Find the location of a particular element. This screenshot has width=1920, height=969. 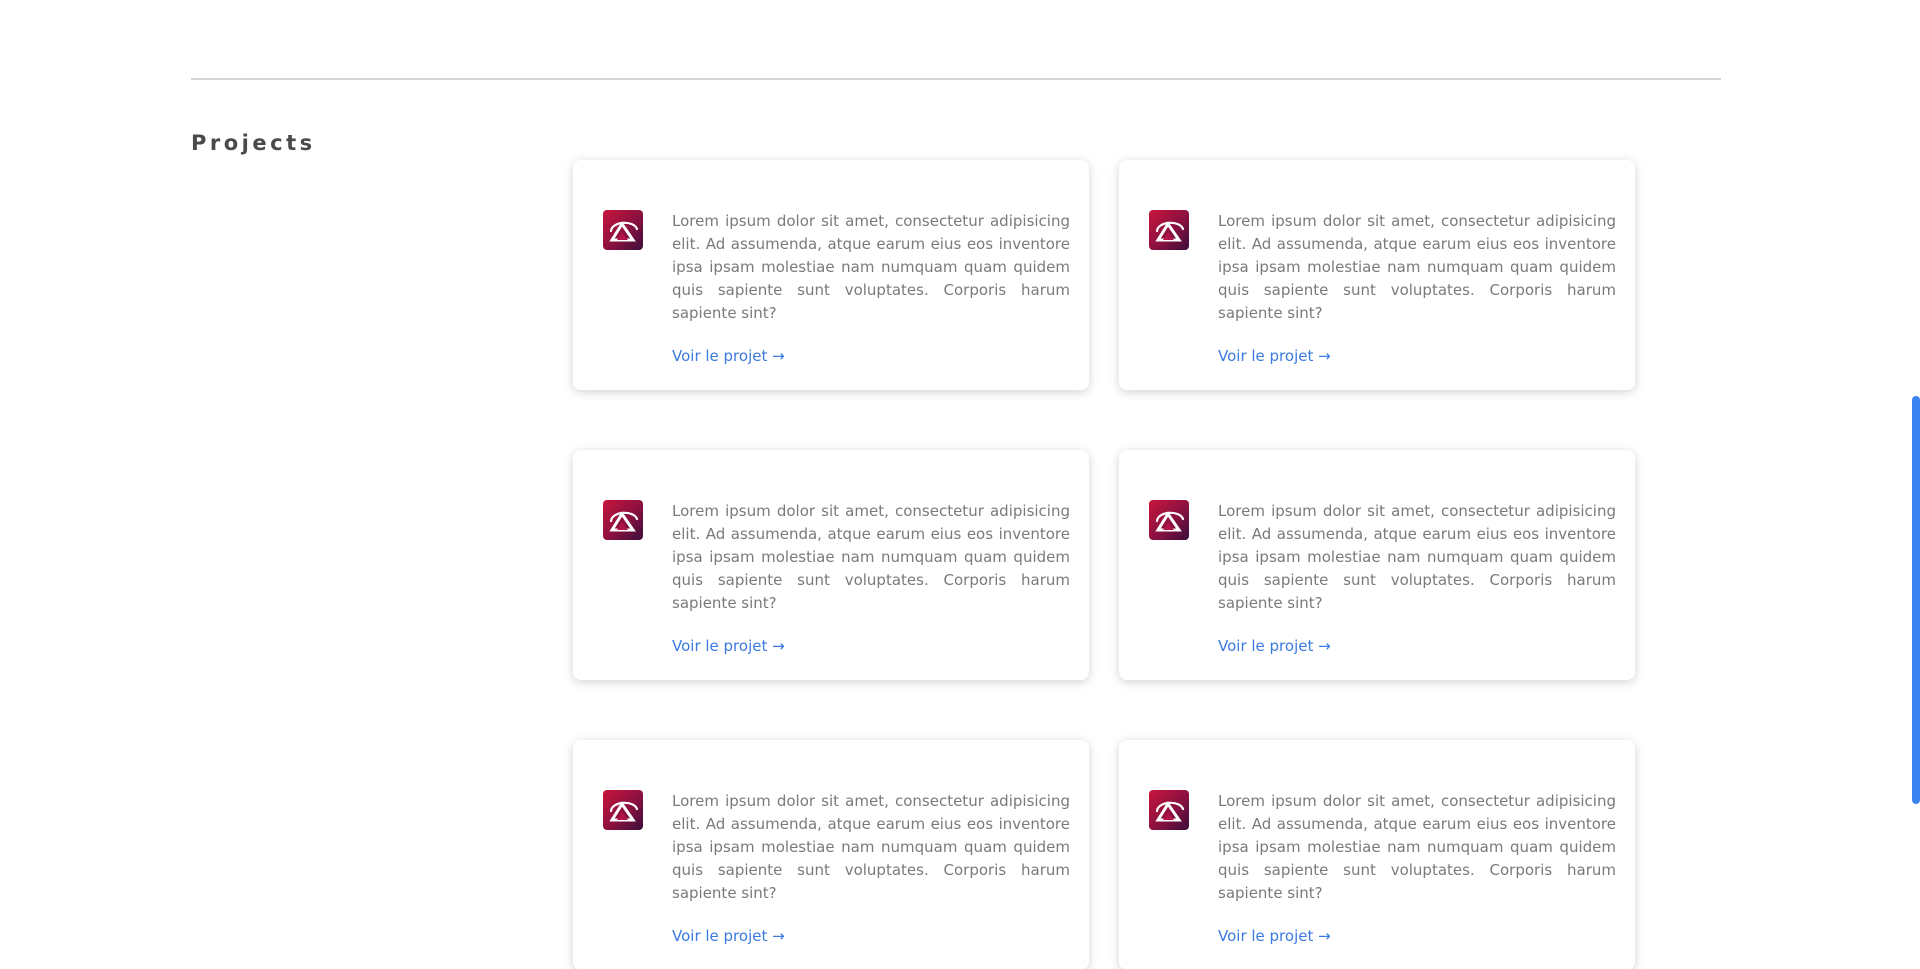

scrollbar-thumb is located at coordinates (1916, 600).